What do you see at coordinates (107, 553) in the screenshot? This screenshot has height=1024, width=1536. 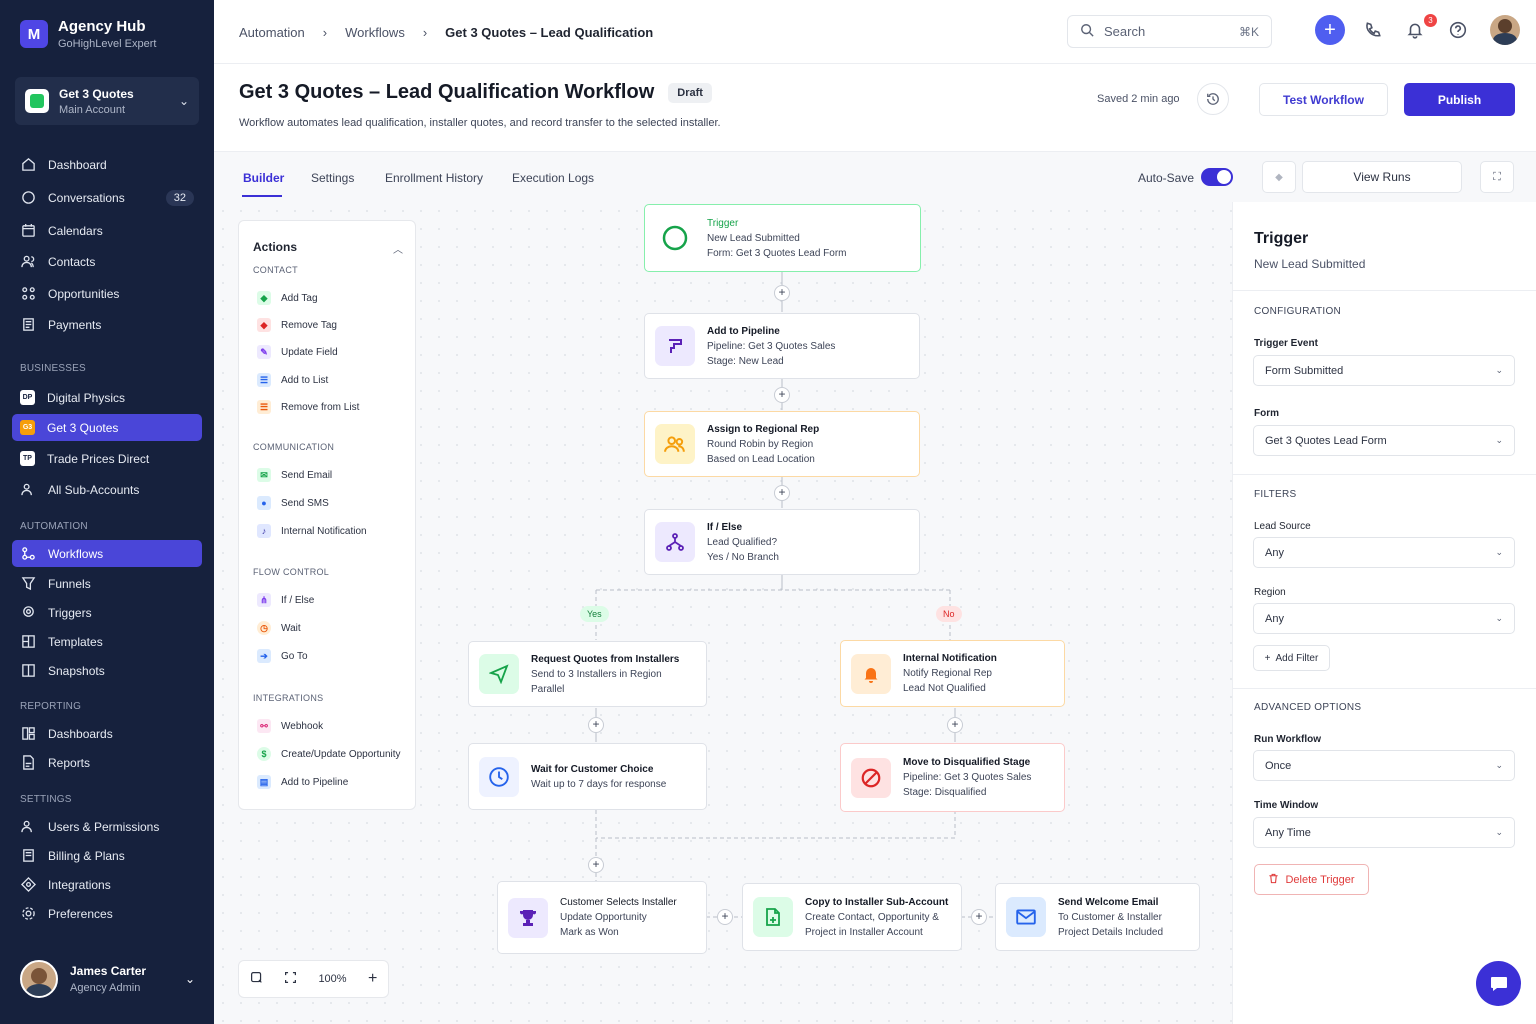 I see `sidebar-item-workflows: Workflows` at bounding box center [107, 553].